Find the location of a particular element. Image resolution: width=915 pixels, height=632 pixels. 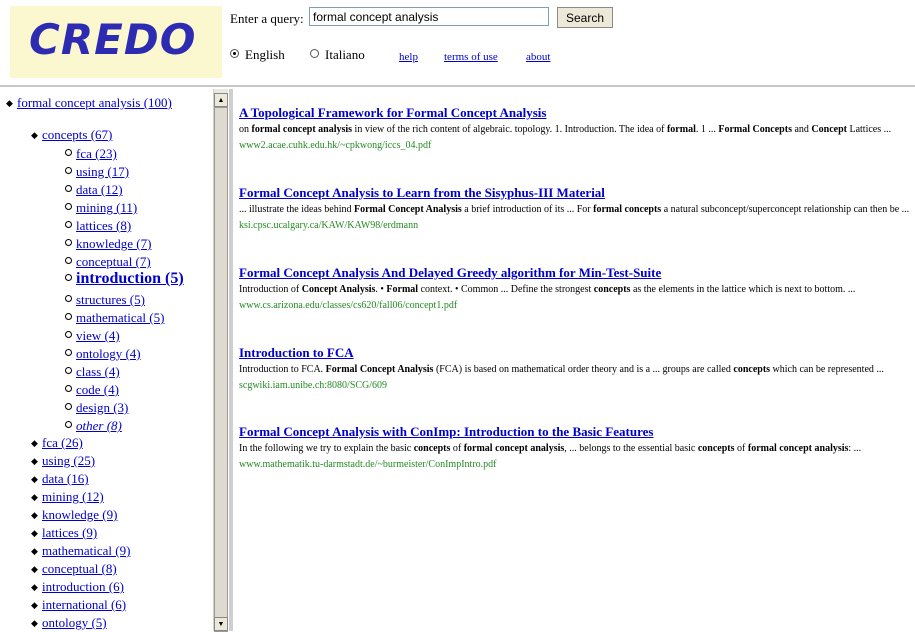

tree-sibling-link: mathematical (9) is located at coordinates (86, 550).